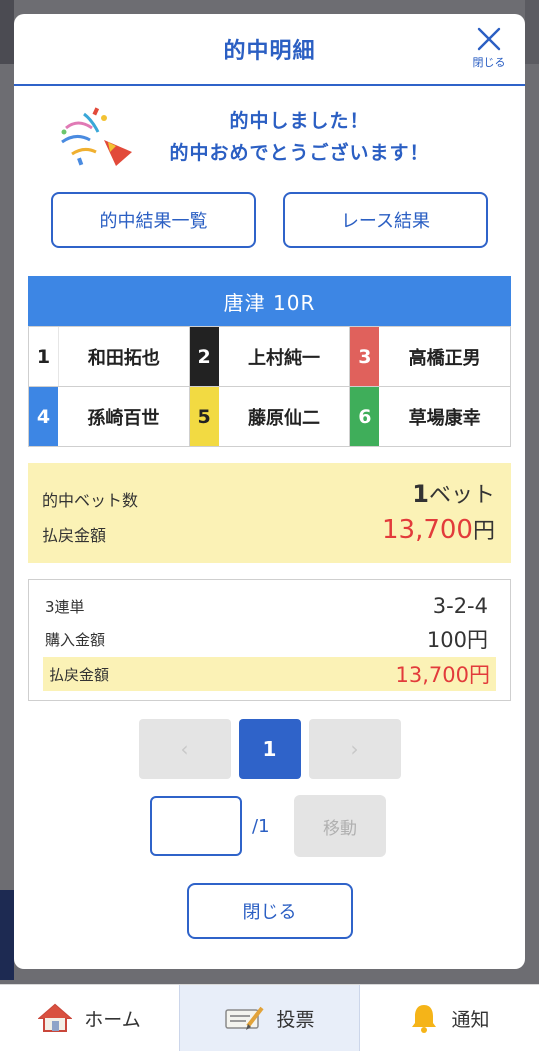 The width and height of the screenshot is (539, 1051). I want to click on payout-value: 13,700円, so click(438, 529).